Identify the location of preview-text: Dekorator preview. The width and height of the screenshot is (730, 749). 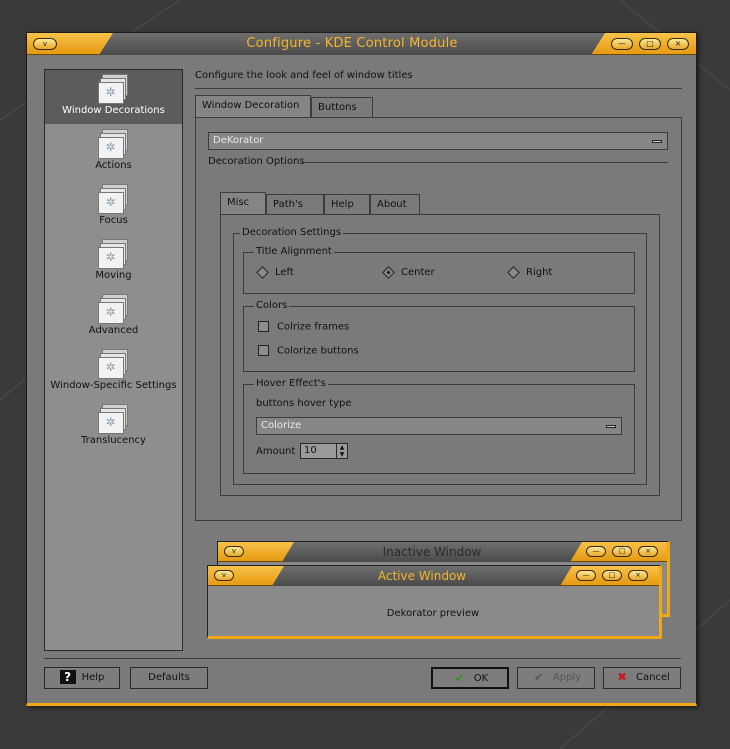
(433, 613).